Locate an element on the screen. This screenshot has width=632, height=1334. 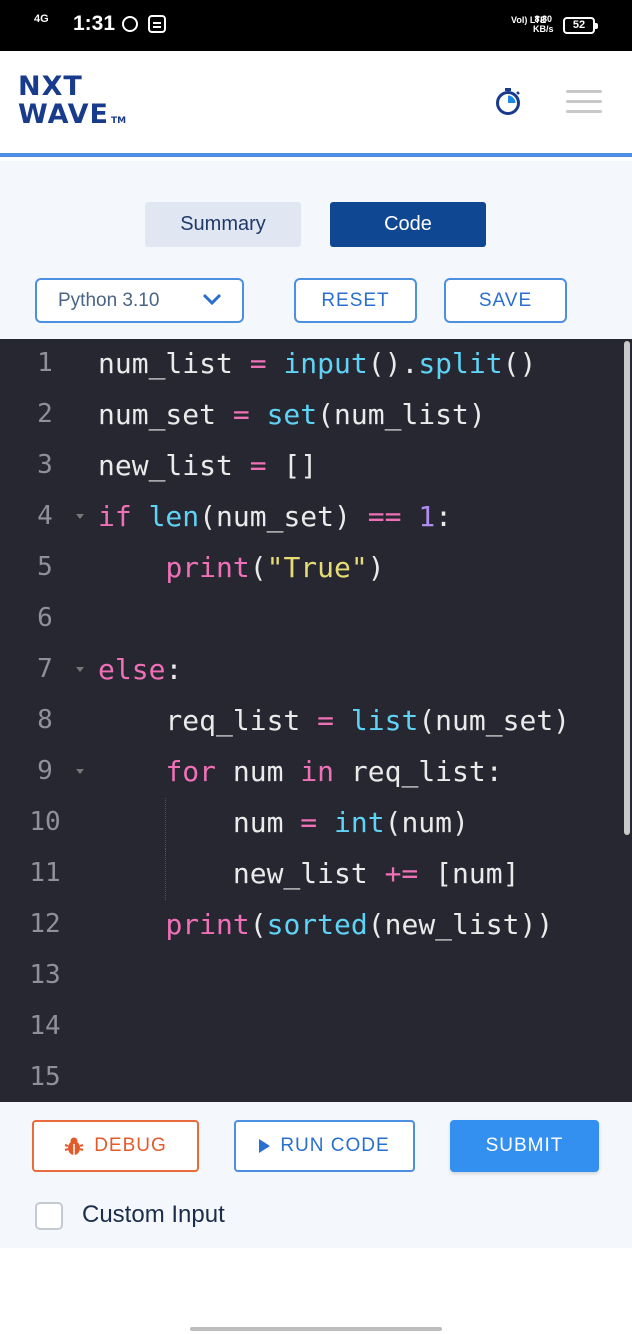
editor-scrollbar is located at coordinates (627, 588).